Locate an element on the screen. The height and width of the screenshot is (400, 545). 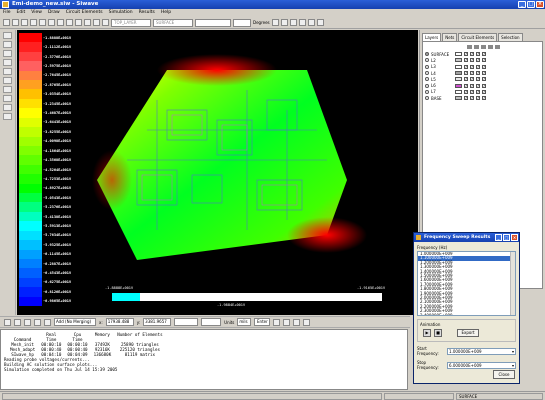
zoom-icon is located at coordinates (293, 22).